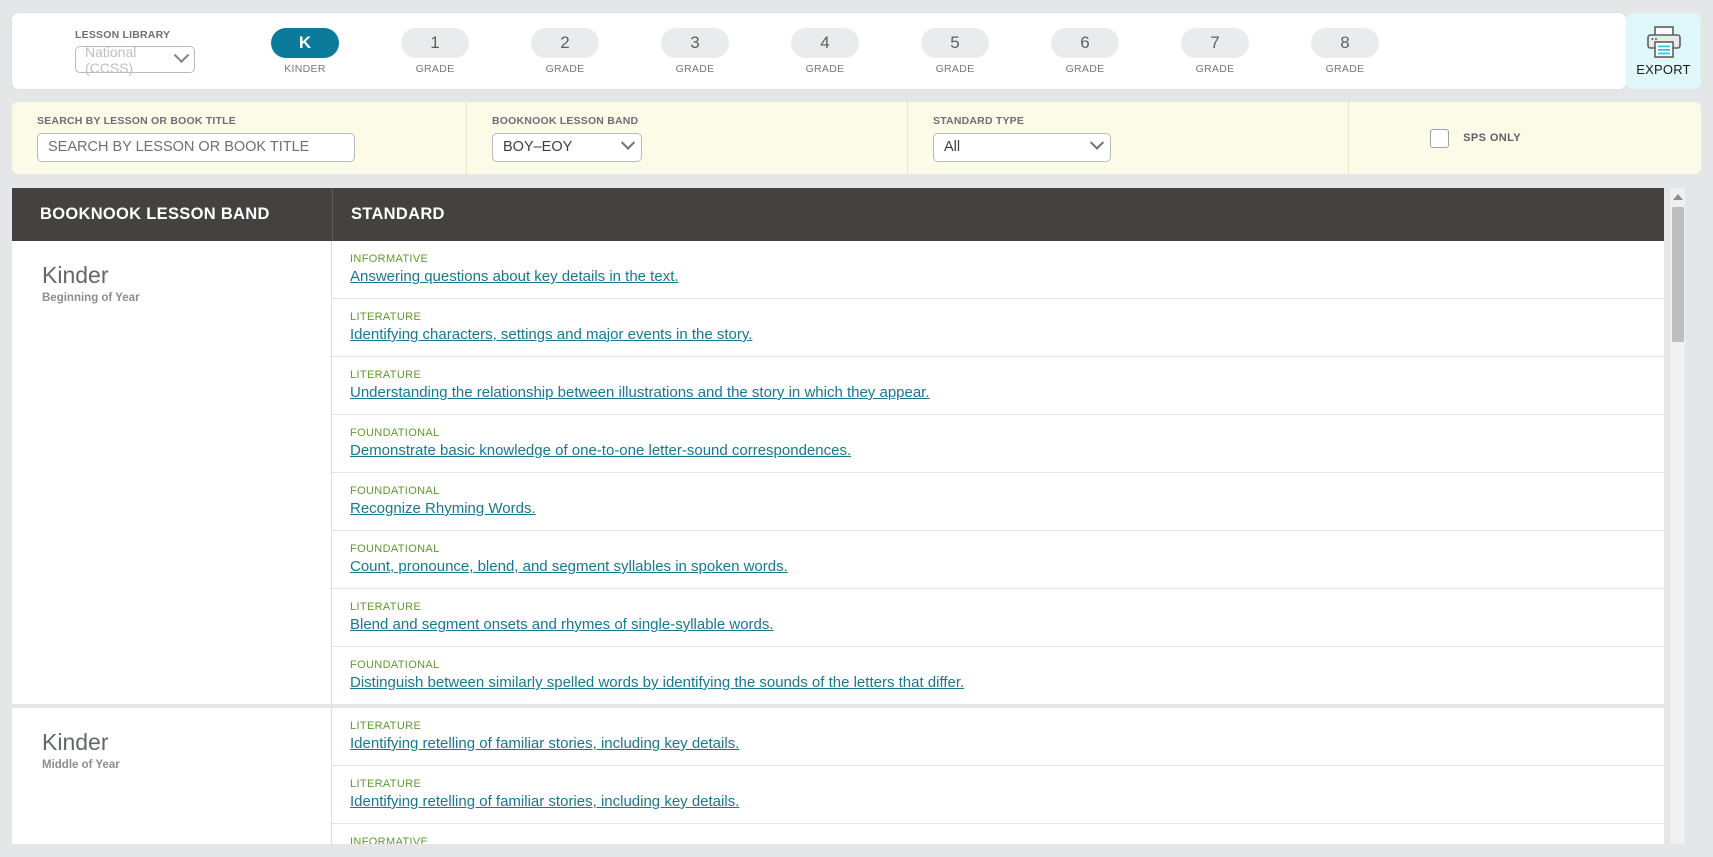 The height and width of the screenshot is (857, 1713). Describe the element at coordinates (305, 42) in the screenshot. I see `grade-pill: K` at that location.